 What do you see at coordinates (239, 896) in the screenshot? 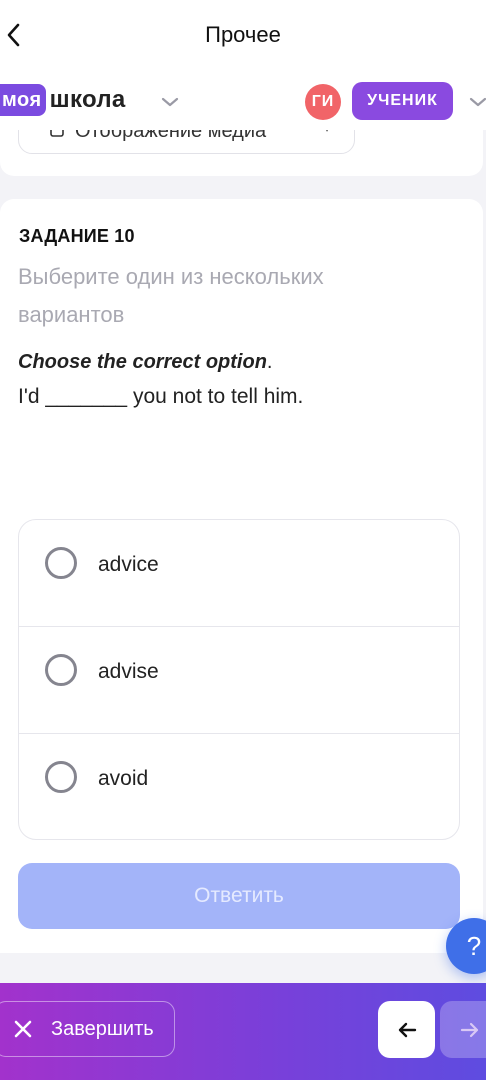
I see `answer-button: Ответить` at bounding box center [239, 896].